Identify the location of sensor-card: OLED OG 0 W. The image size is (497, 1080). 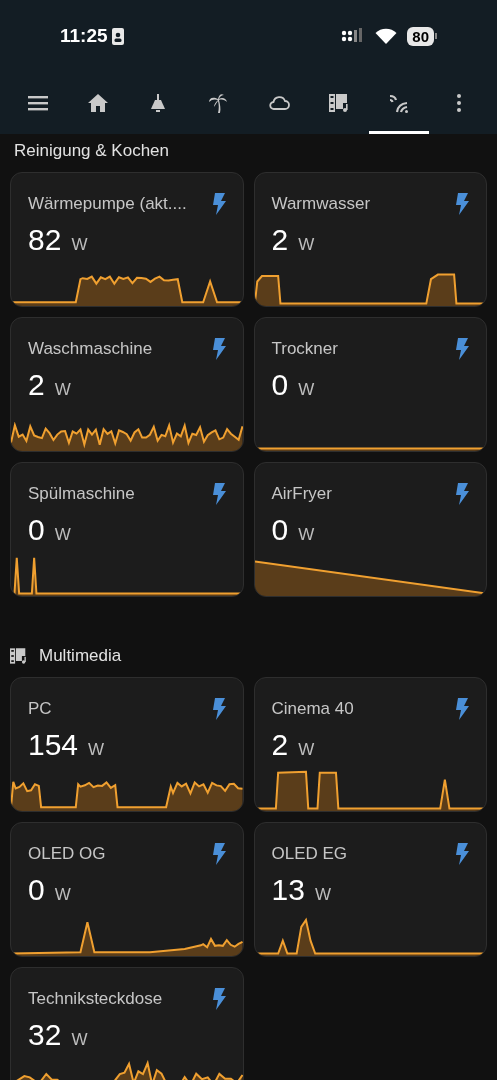
(127, 889).